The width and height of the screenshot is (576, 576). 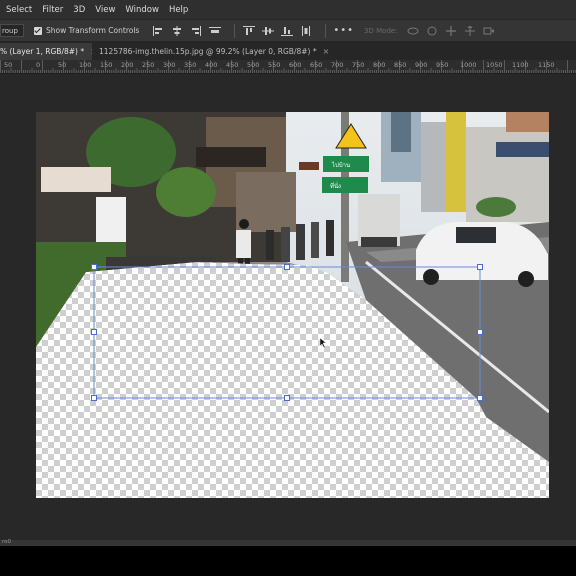 What do you see at coordinates (268, 31) in the screenshot?
I see `align-middle-icon` at bounding box center [268, 31].